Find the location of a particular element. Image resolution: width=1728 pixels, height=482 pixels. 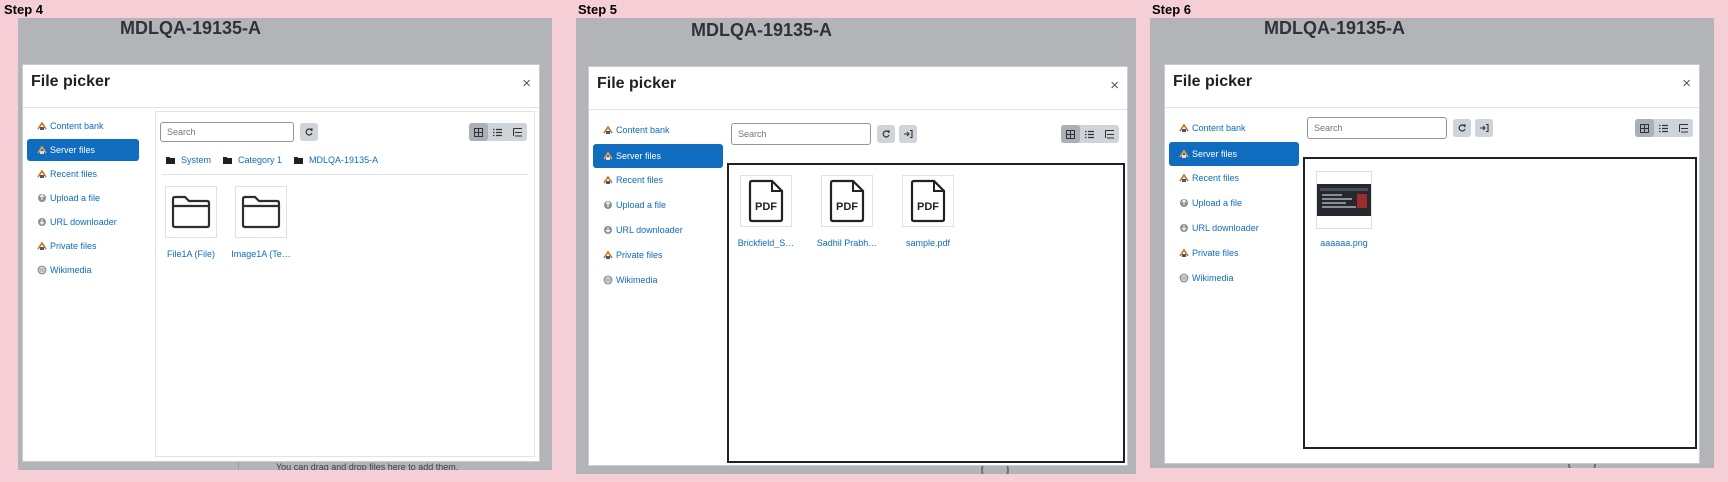

breadcrumb-item: System is located at coordinates (188, 160).